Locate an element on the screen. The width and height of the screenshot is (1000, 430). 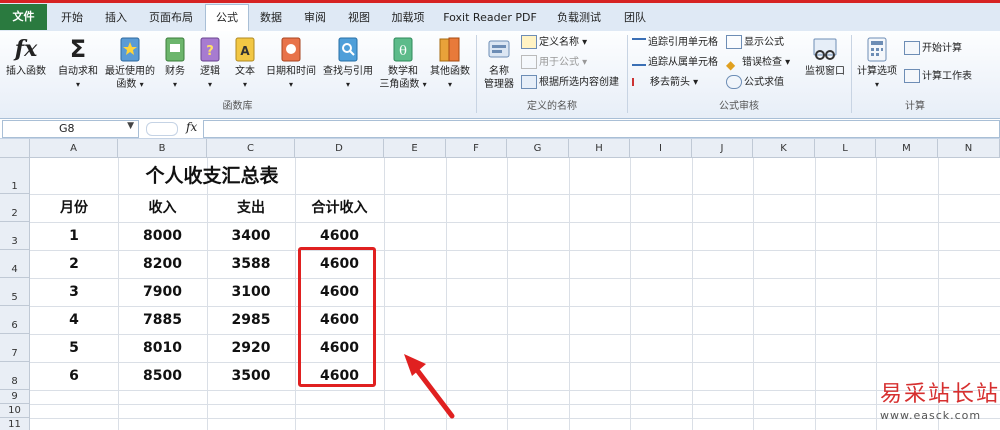
data-cell: 8200 is located at coordinates (162, 264).